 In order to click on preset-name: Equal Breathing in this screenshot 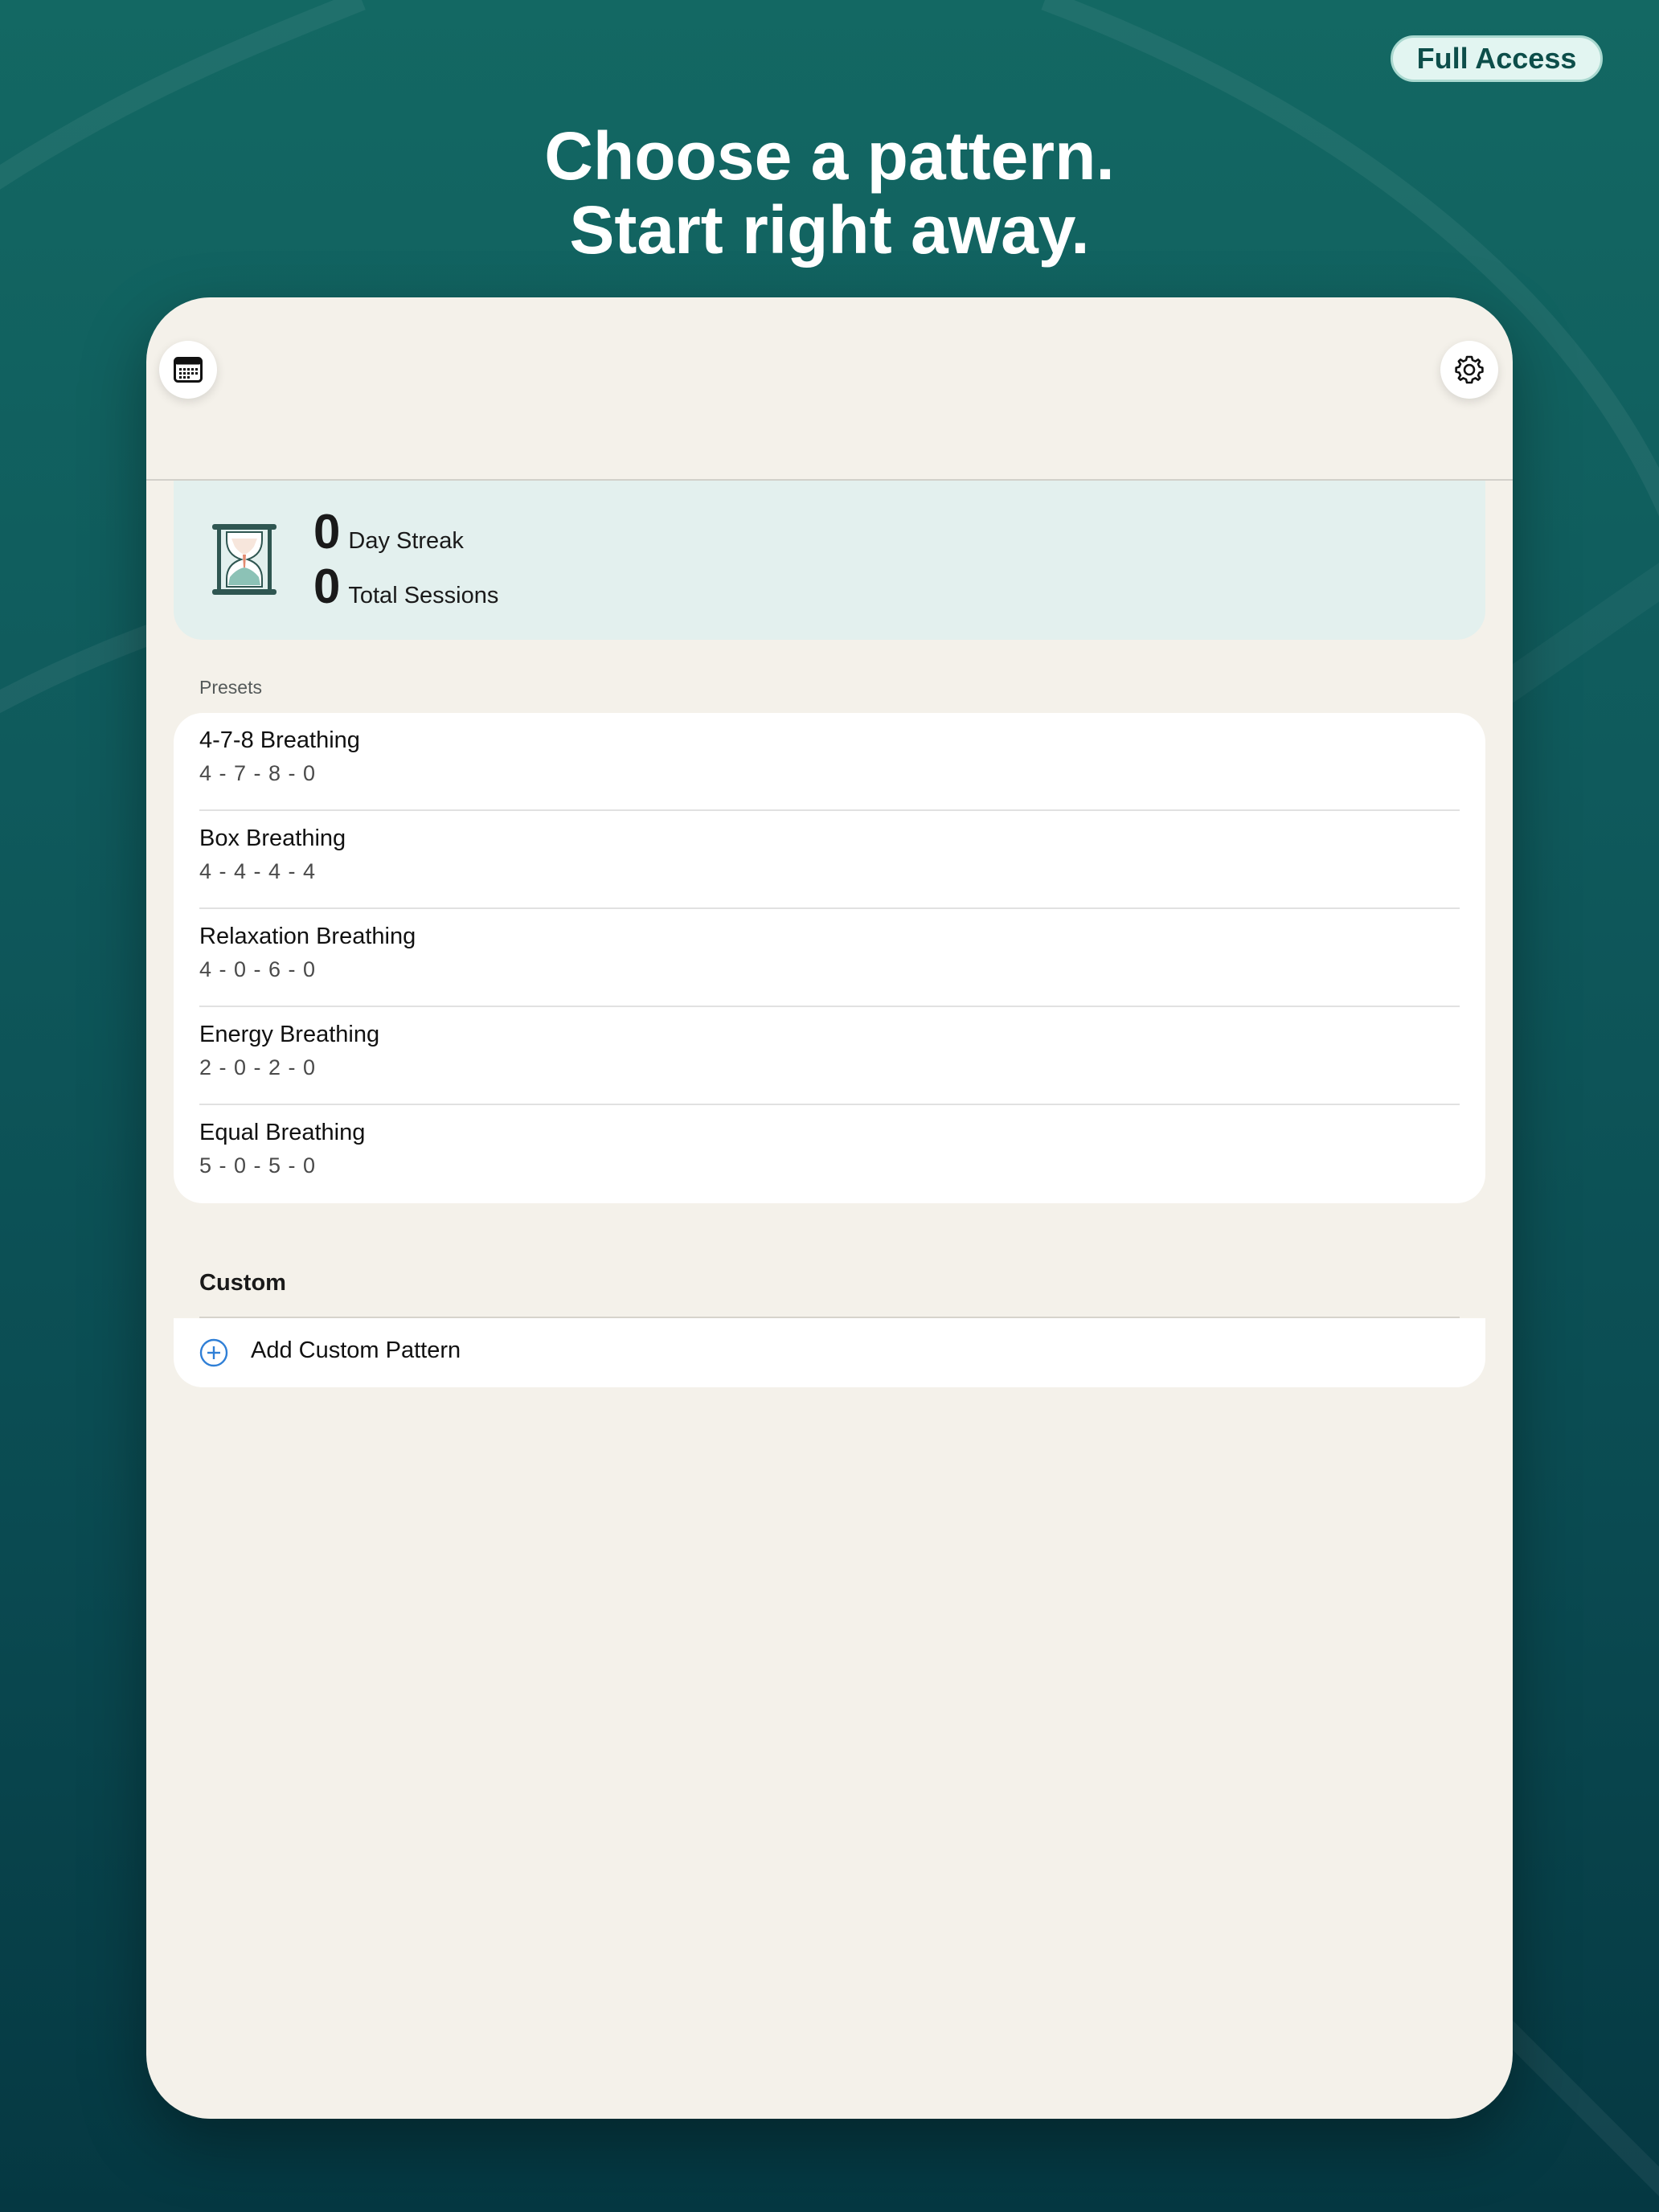, I will do `click(282, 1132)`.